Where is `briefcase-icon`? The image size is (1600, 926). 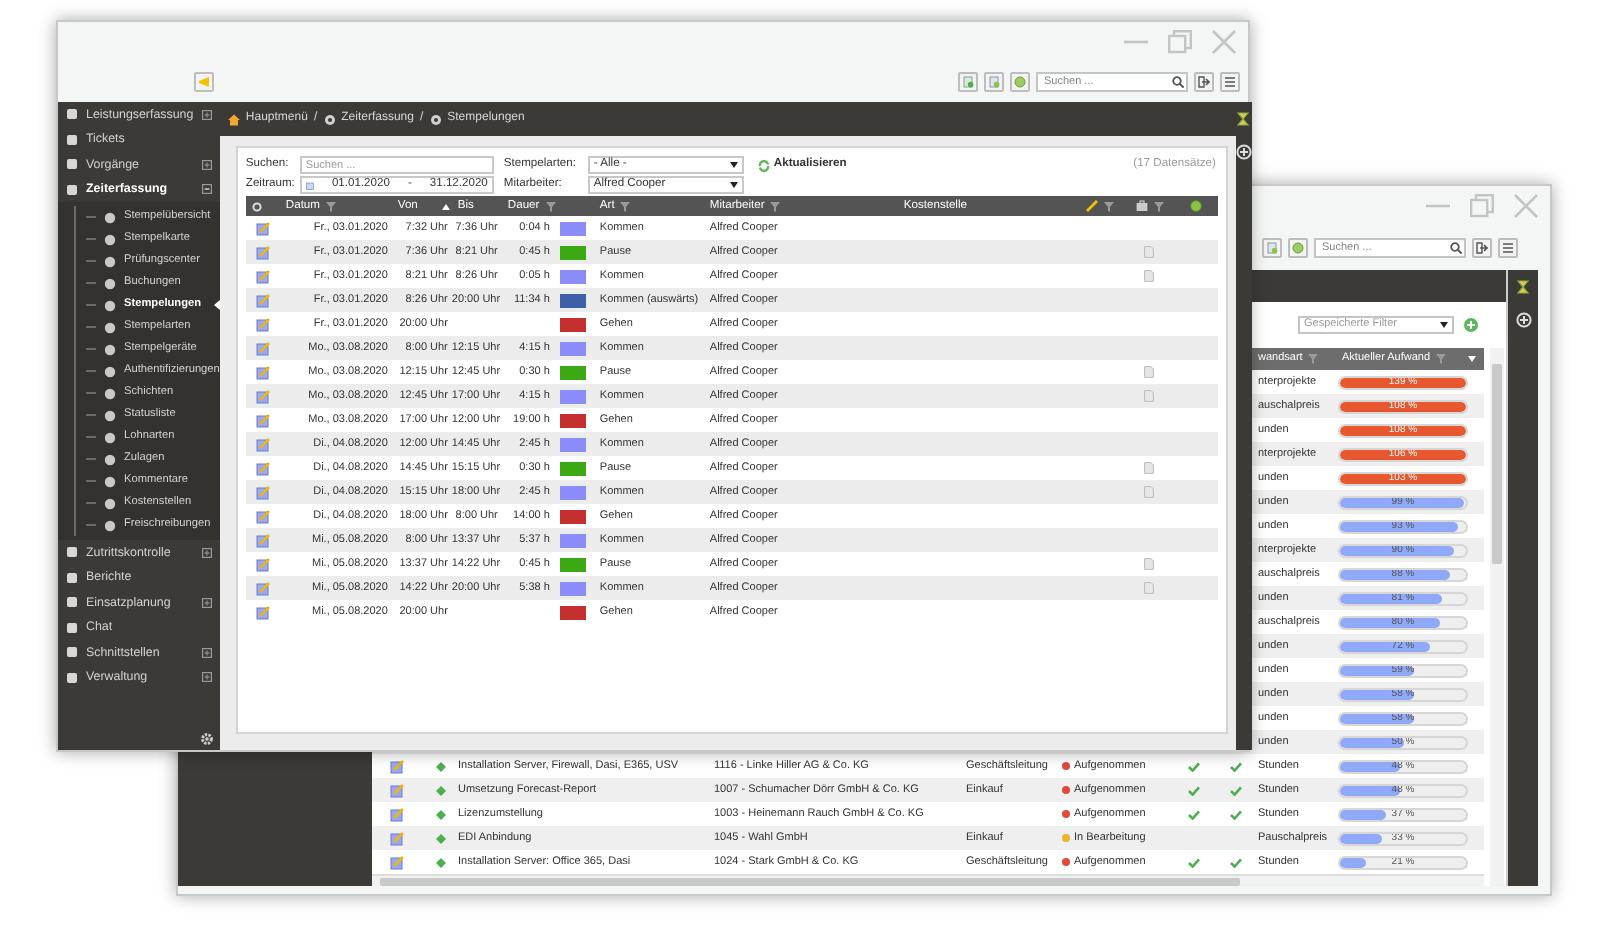
briefcase-icon is located at coordinates (1141, 206).